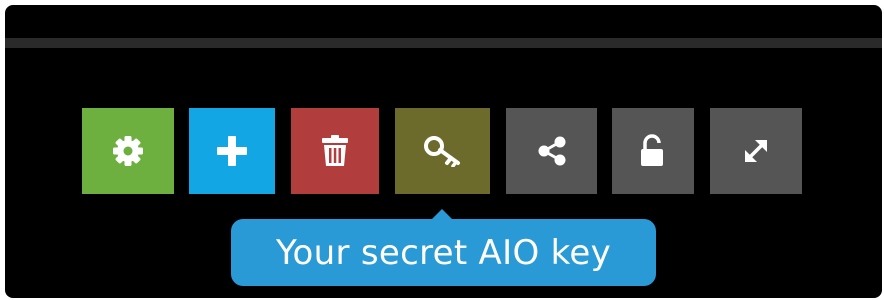 This screenshot has width=884, height=300. I want to click on expand-icon, so click(756, 151).